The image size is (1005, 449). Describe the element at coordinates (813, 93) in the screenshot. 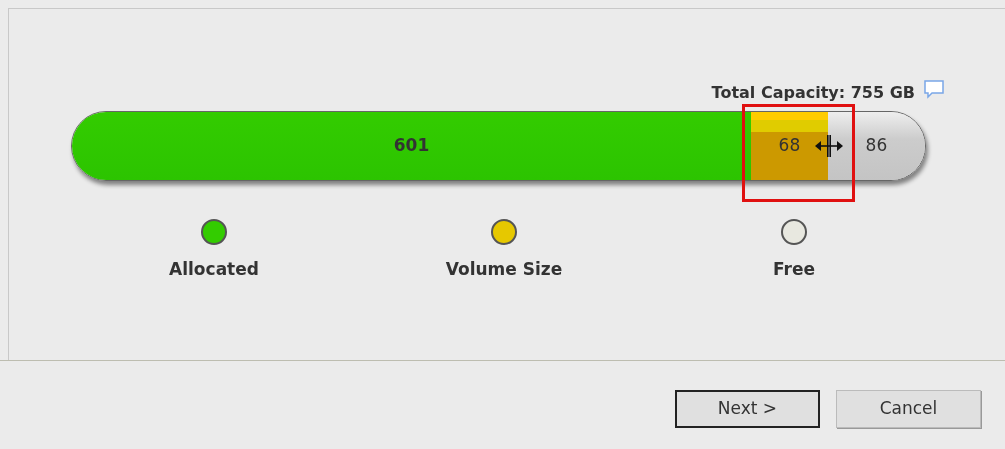

I see `total-capacity-label: Total Capacity: 755 GB` at that location.